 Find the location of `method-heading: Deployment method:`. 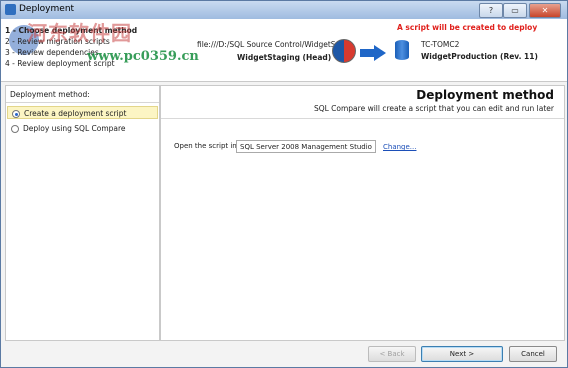

method-heading: Deployment method: is located at coordinates (82, 94).